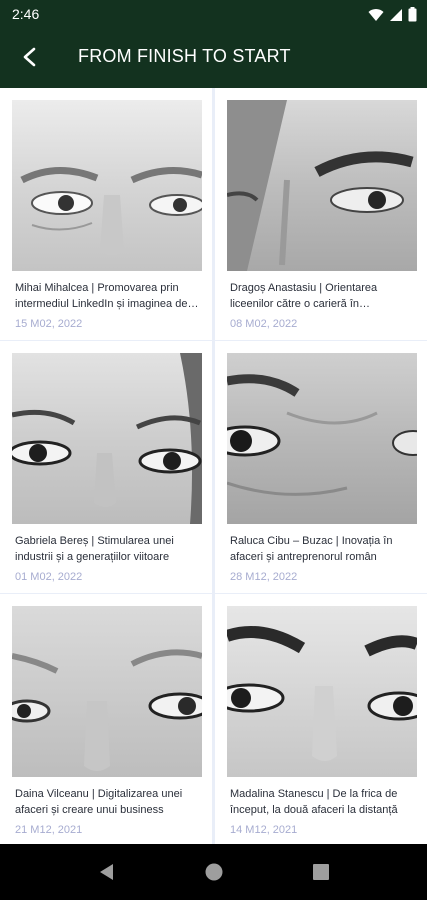 The width and height of the screenshot is (427, 900). I want to click on system-nav-bar, so click(213, 872).